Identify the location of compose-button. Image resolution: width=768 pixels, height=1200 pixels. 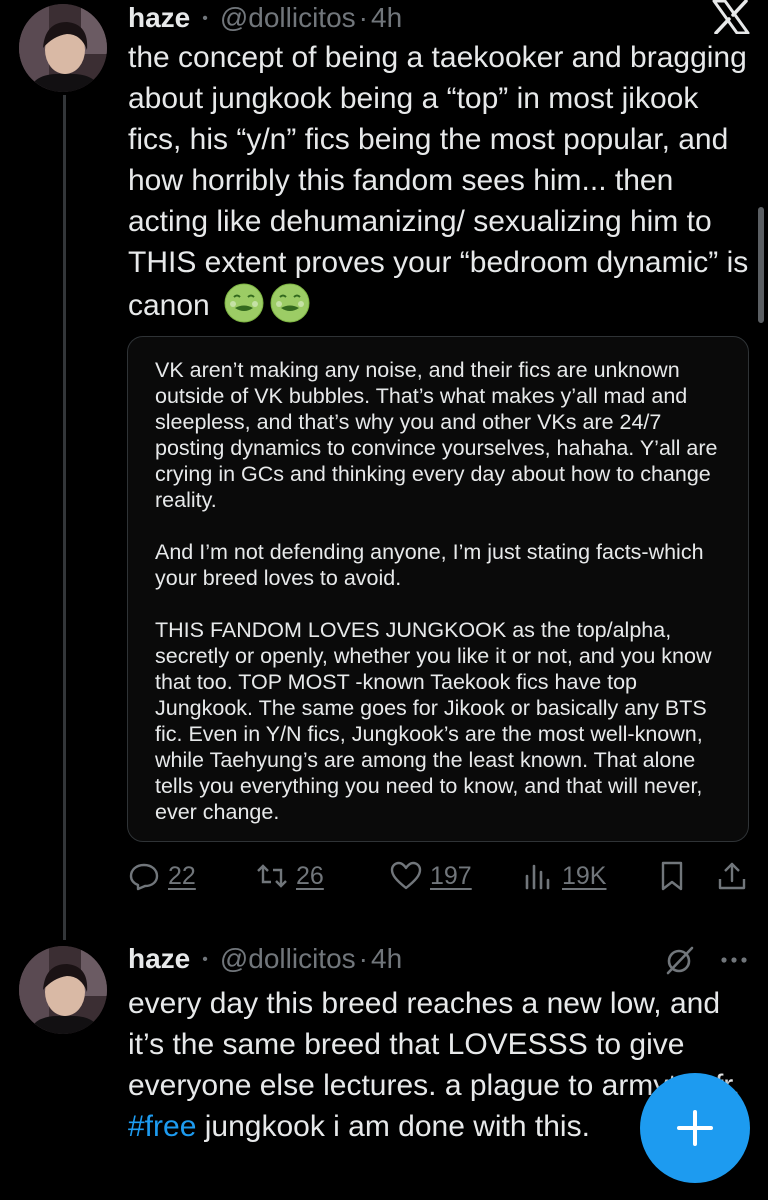
(695, 1128).